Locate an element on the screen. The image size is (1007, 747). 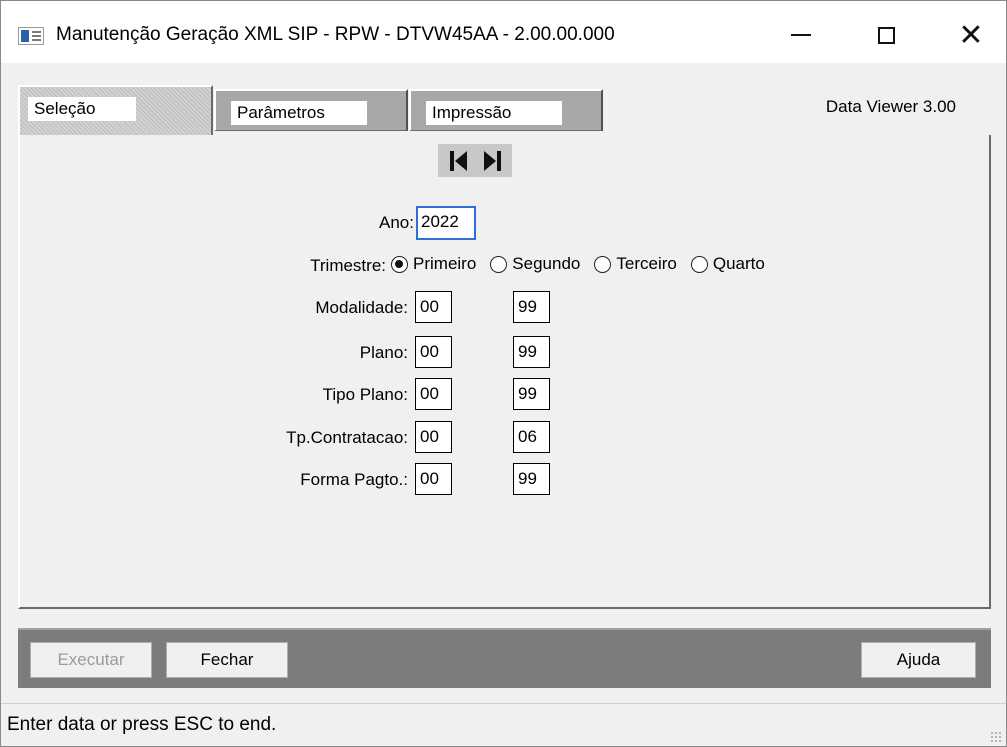
forma-pagto-to-input: 99 is located at coordinates (531, 479).